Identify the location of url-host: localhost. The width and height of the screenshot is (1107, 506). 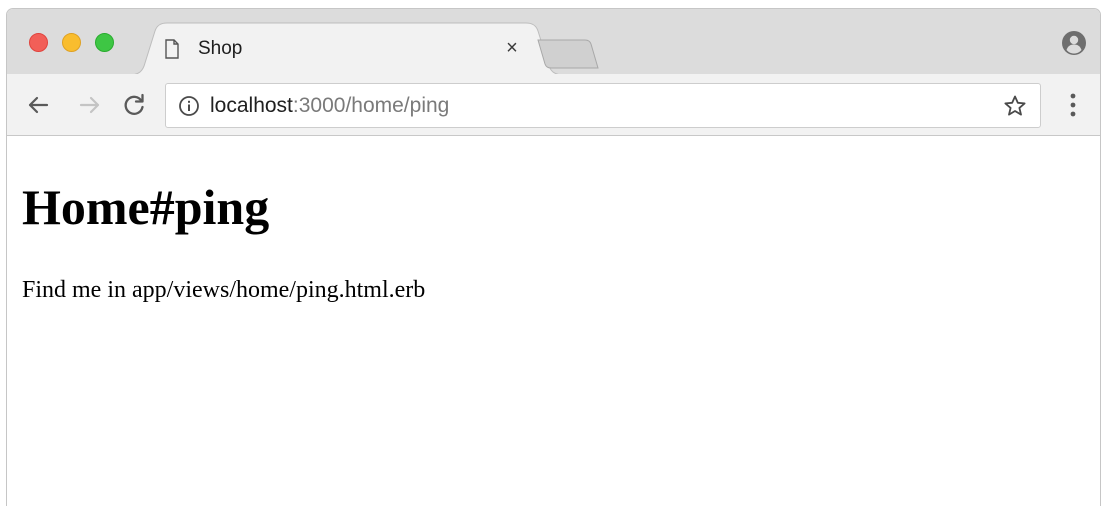
(251, 105).